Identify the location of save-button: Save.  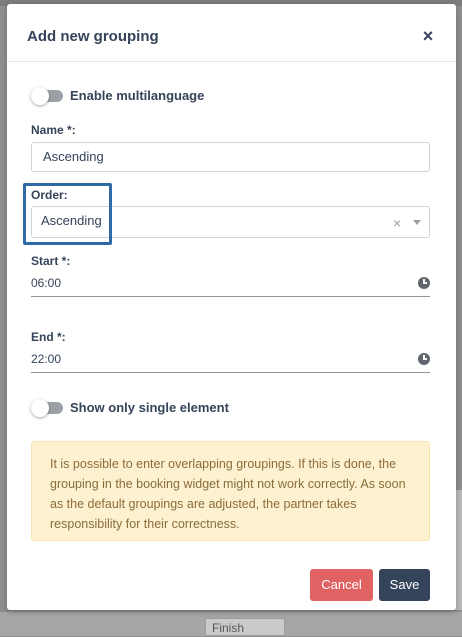
(404, 585).